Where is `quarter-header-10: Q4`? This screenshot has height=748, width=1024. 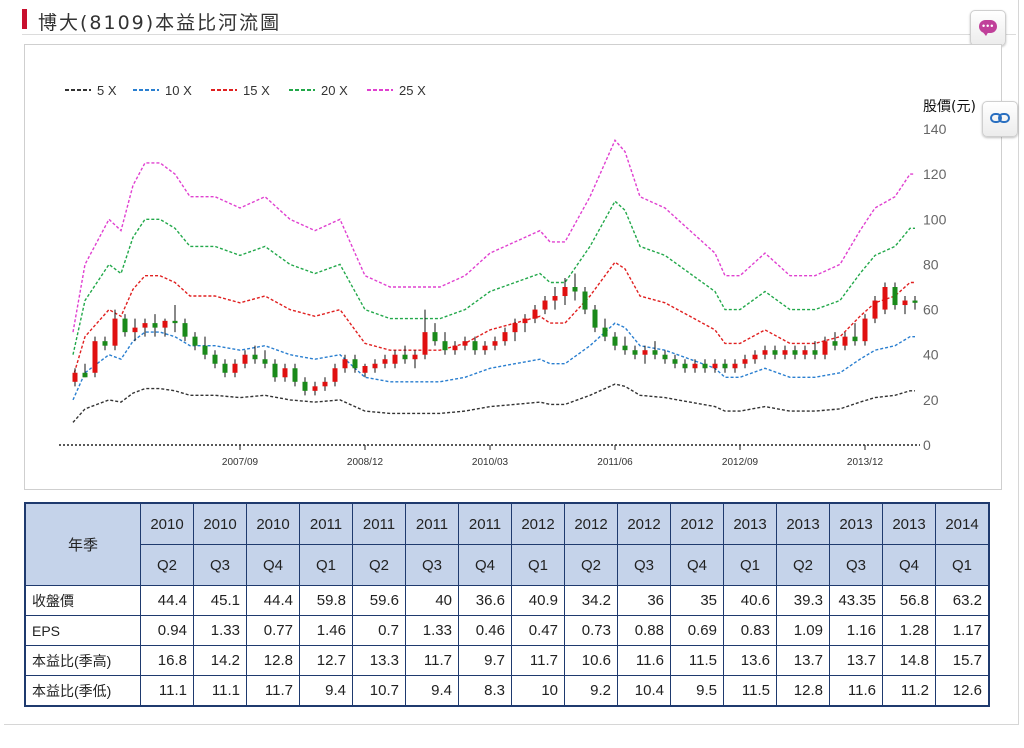
quarter-header-10: Q4 is located at coordinates (697, 565).